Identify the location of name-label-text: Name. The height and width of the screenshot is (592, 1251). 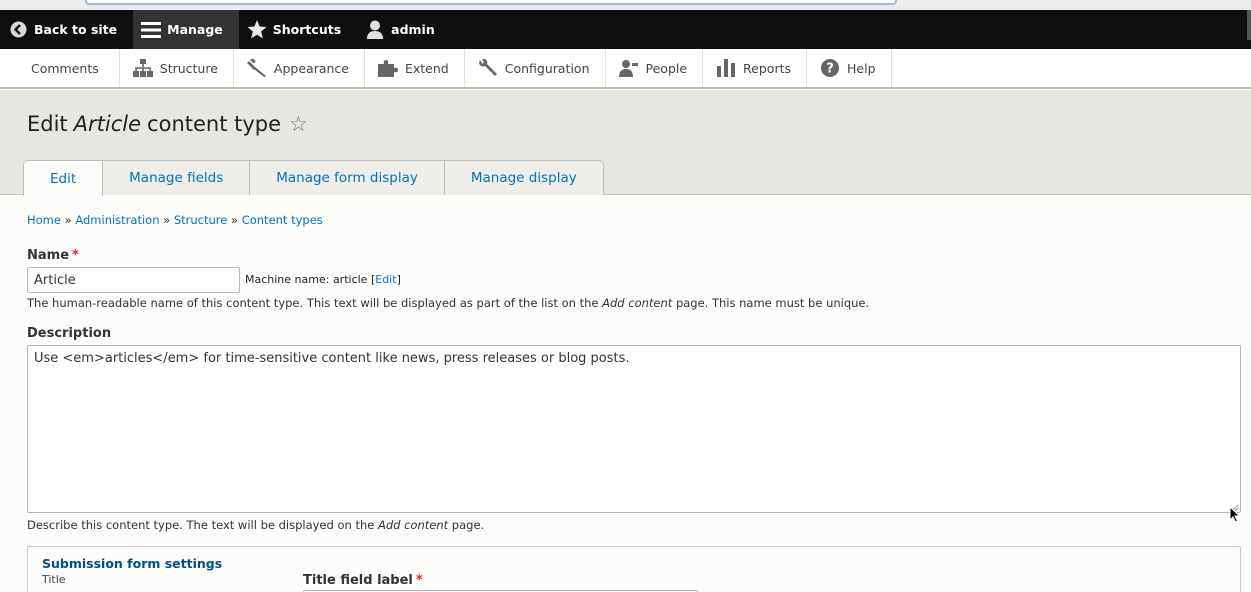
(48, 255).